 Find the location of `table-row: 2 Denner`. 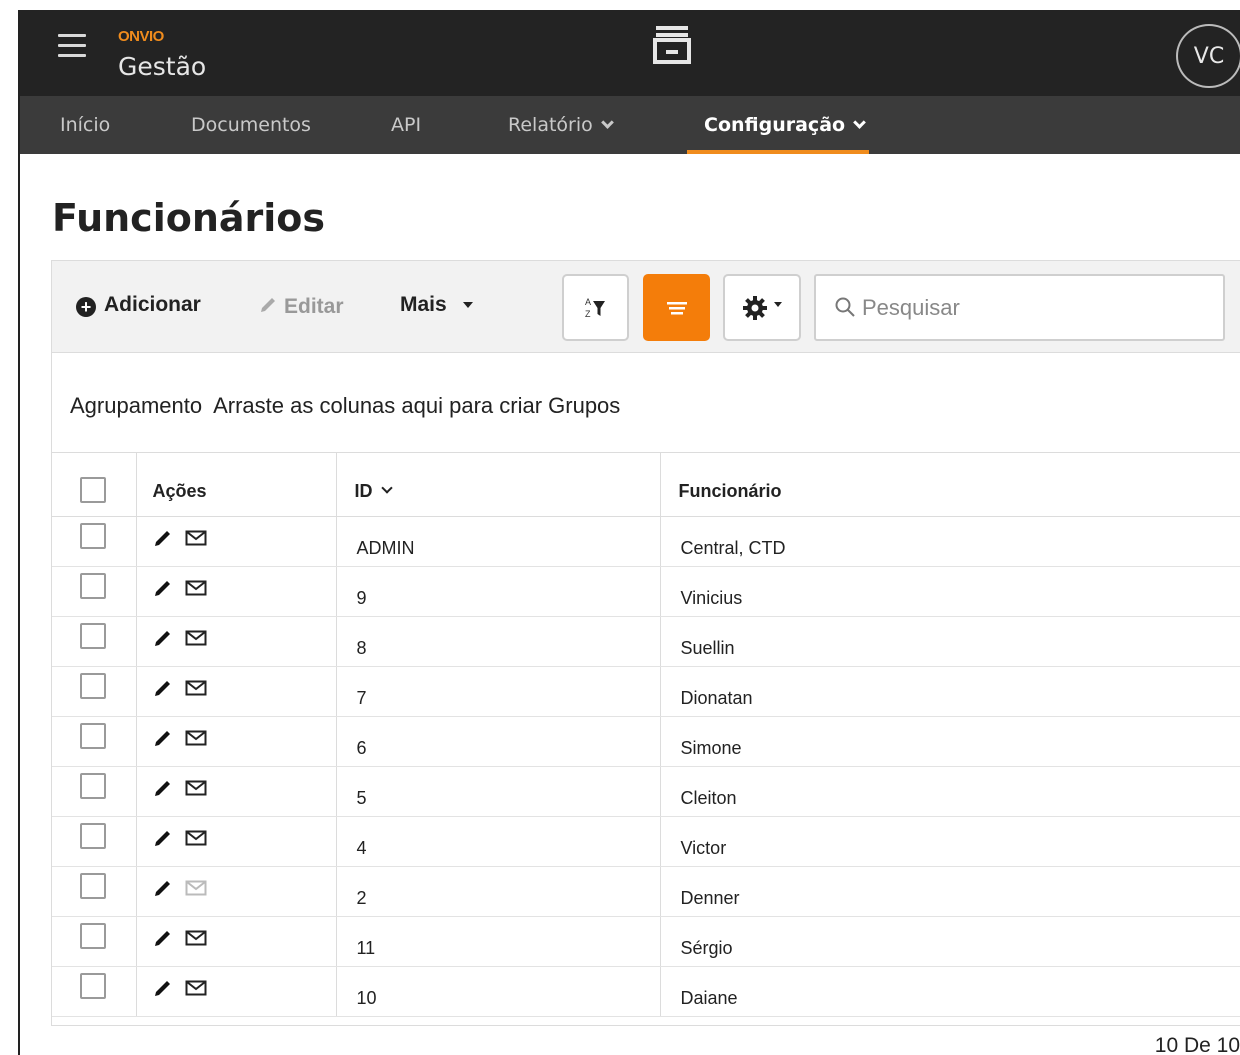

table-row: 2 Denner is located at coordinates (646, 891).